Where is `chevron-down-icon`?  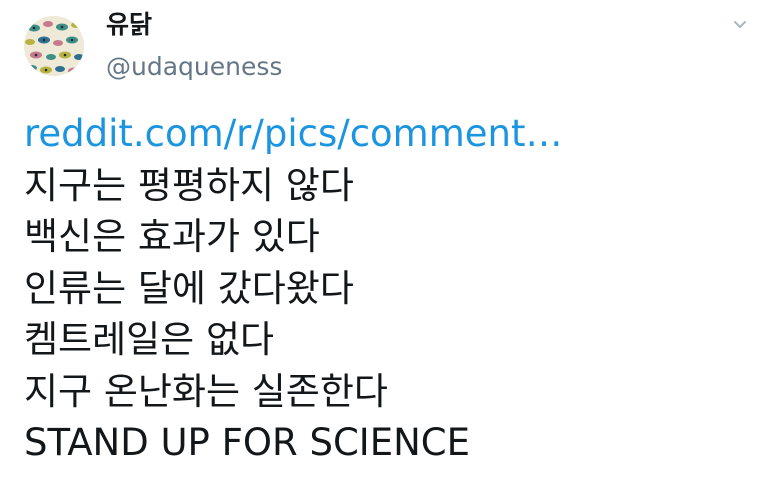
chevron-down-icon is located at coordinates (740, 25).